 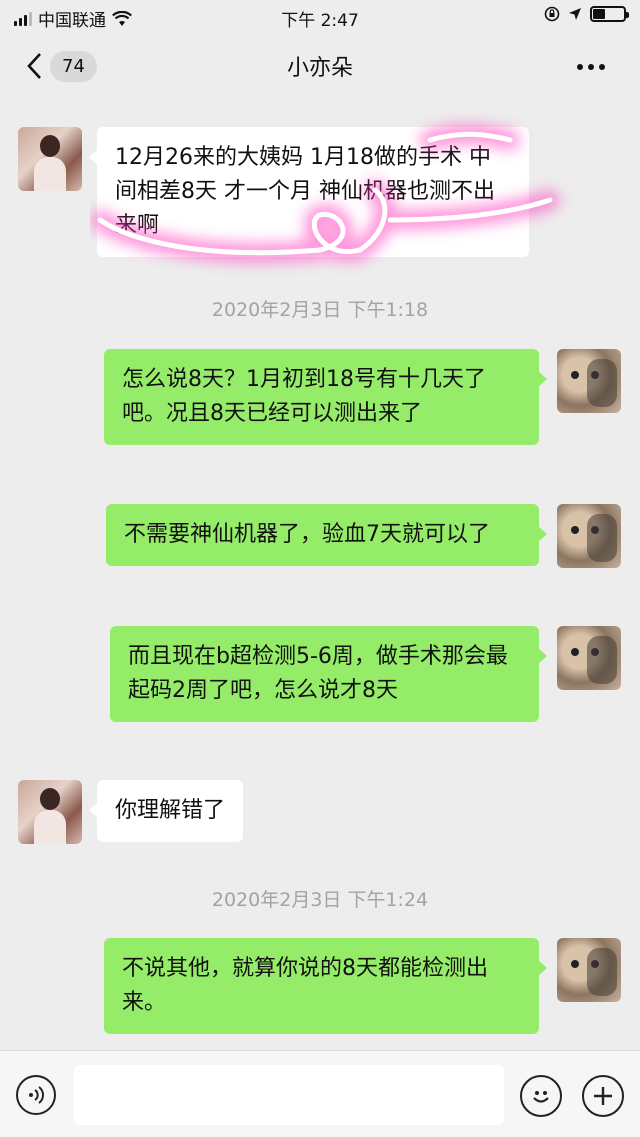 What do you see at coordinates (325, 986) in the screenshot?
I see `message-bubble: 不说其他，就算你说的8天都能检测出来。` at bounding box center [325, 986].